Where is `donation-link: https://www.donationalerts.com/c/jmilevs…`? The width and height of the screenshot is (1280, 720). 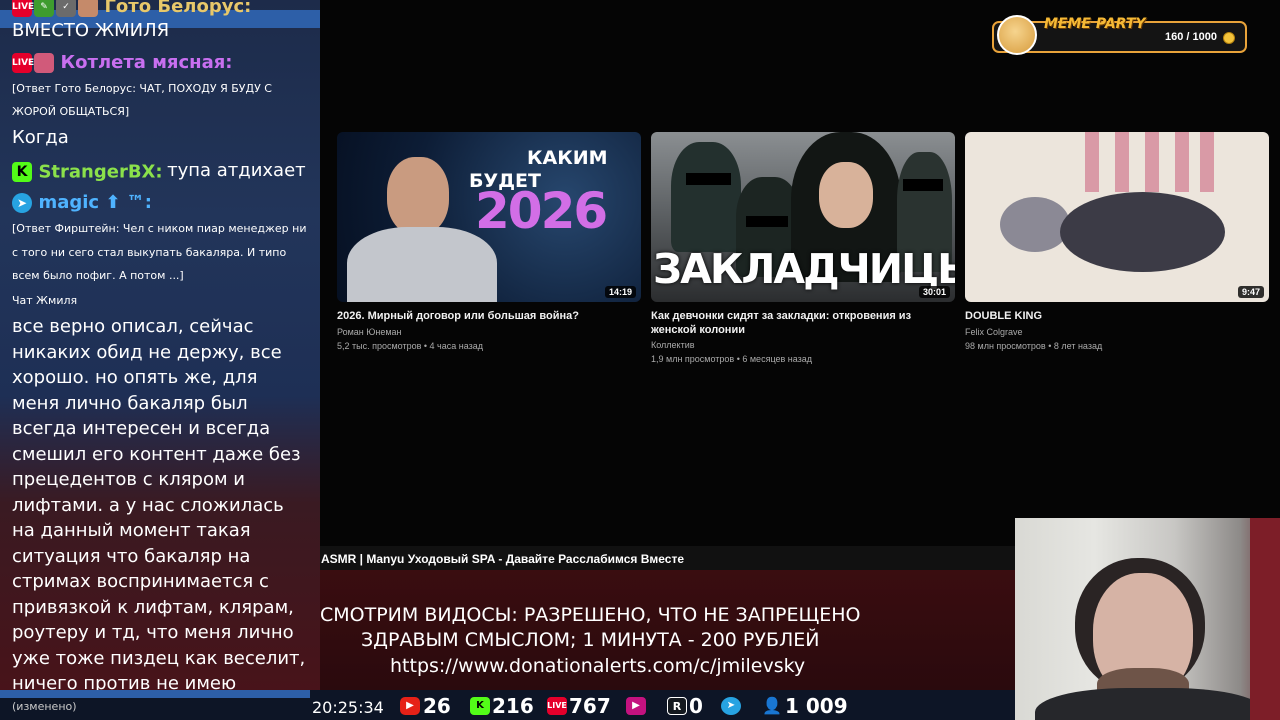
donation-link: https://www.donationalerts.com/c/jmilevs… is located at coordinates (597, 666).